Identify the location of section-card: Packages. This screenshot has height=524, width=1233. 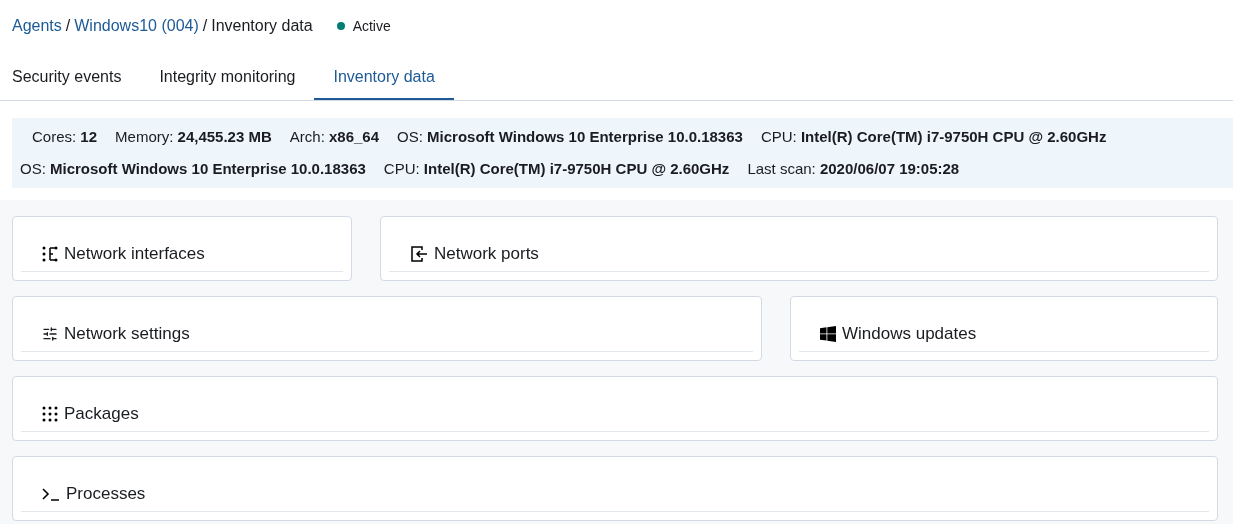
(615, 408).